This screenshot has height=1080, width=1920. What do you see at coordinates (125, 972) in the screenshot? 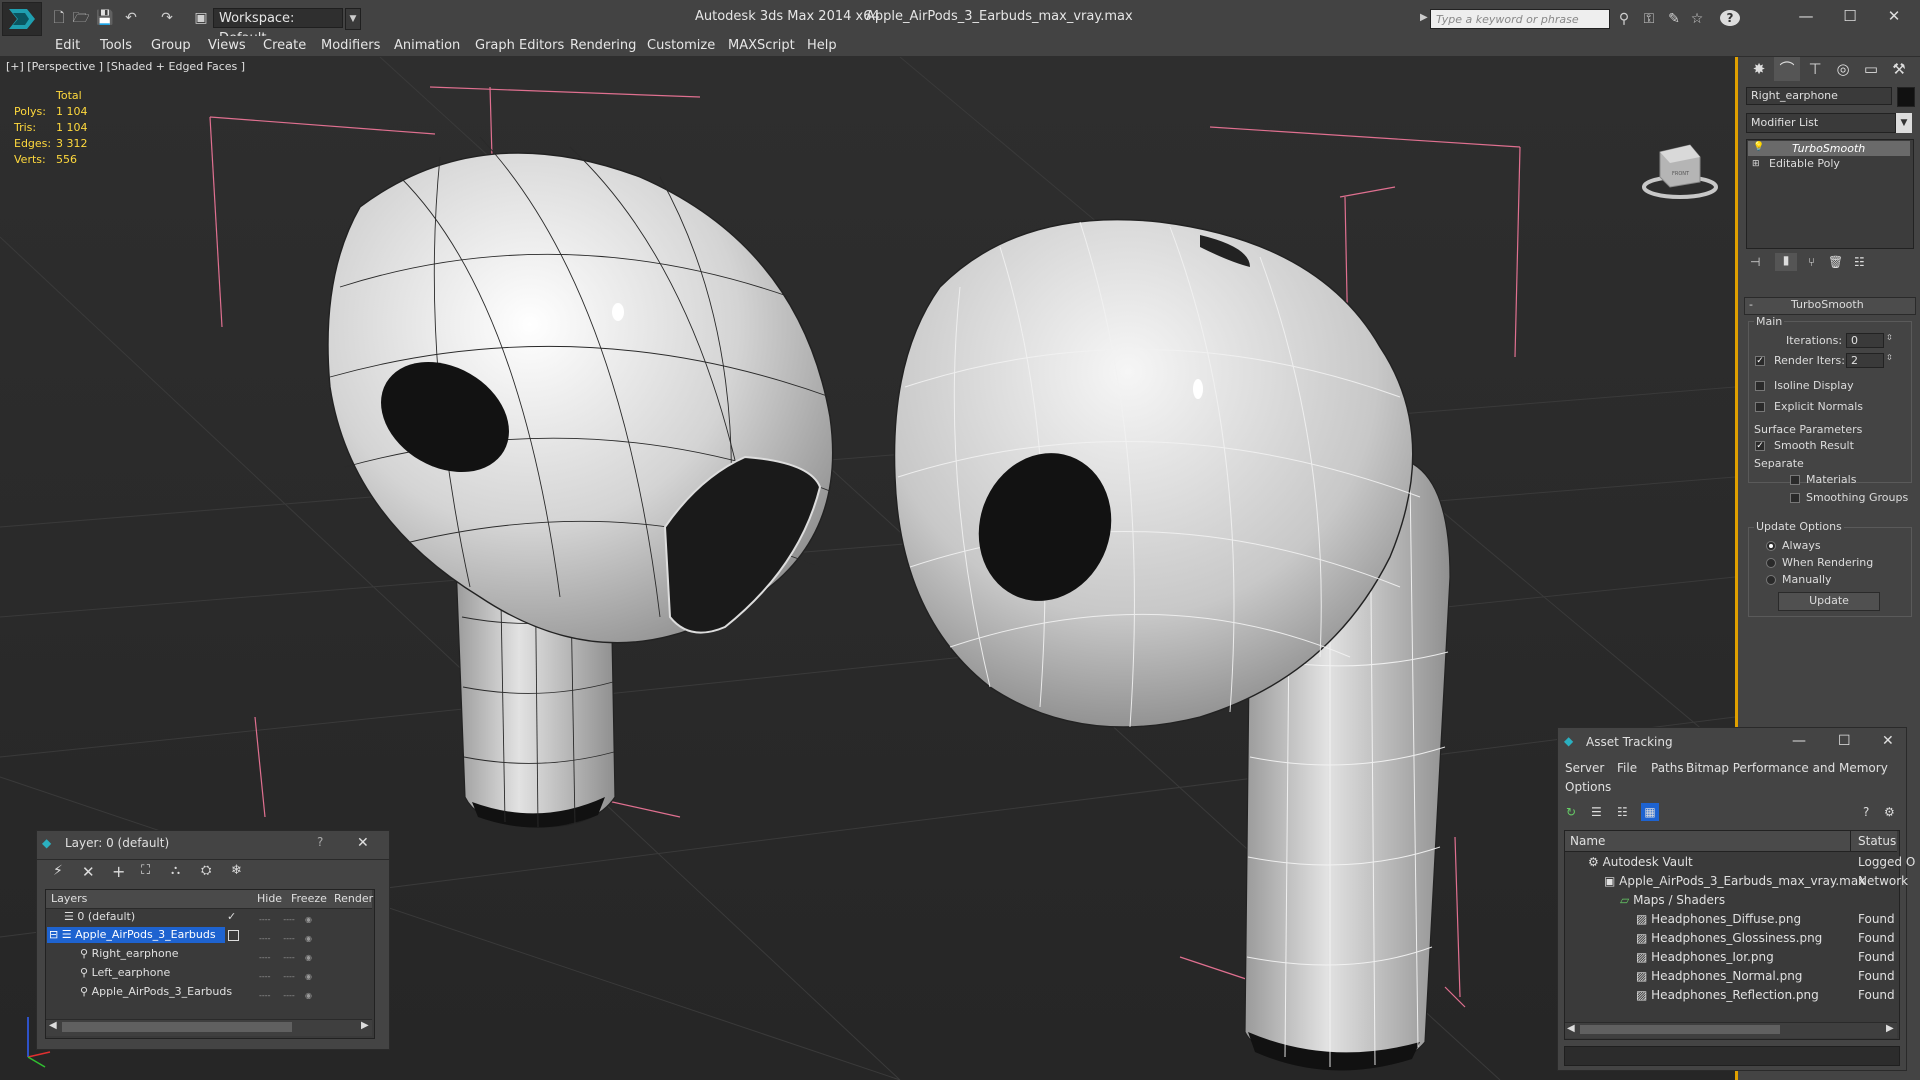
I see `layer-row-left-earphone: ⚲ Left_earphone` at bounding box center [125, 972].